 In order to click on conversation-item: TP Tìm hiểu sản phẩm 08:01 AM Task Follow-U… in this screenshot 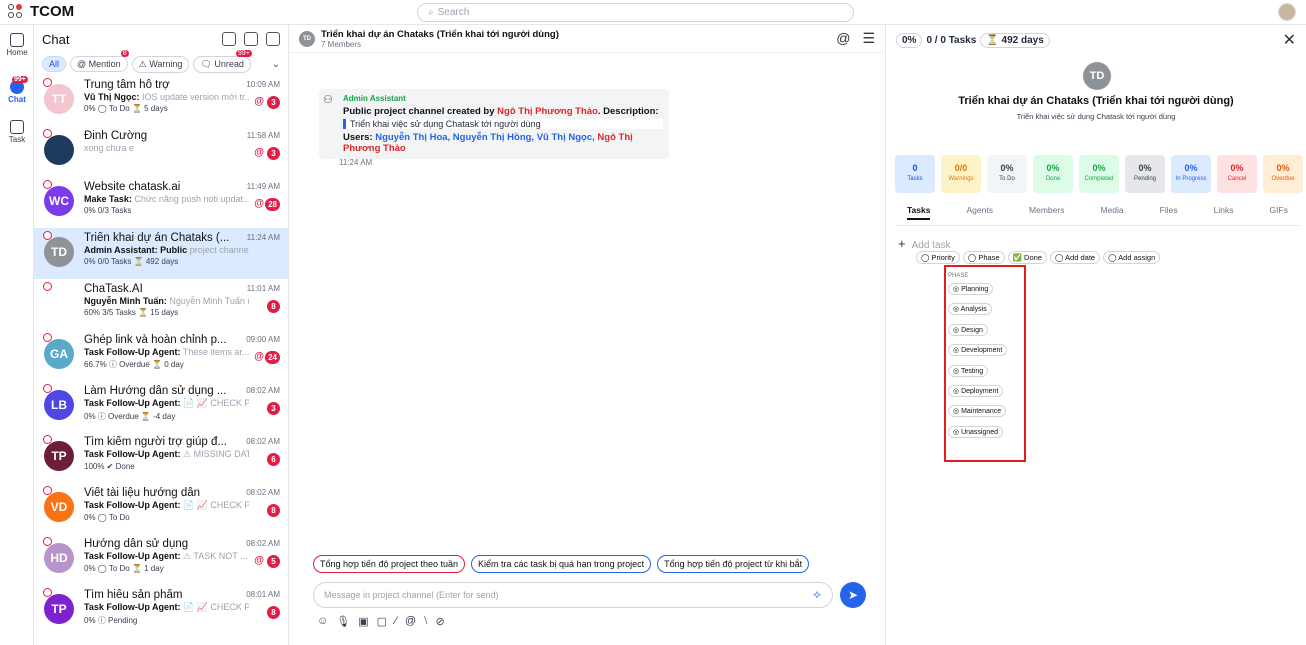, I will do `click(161, 610)`.